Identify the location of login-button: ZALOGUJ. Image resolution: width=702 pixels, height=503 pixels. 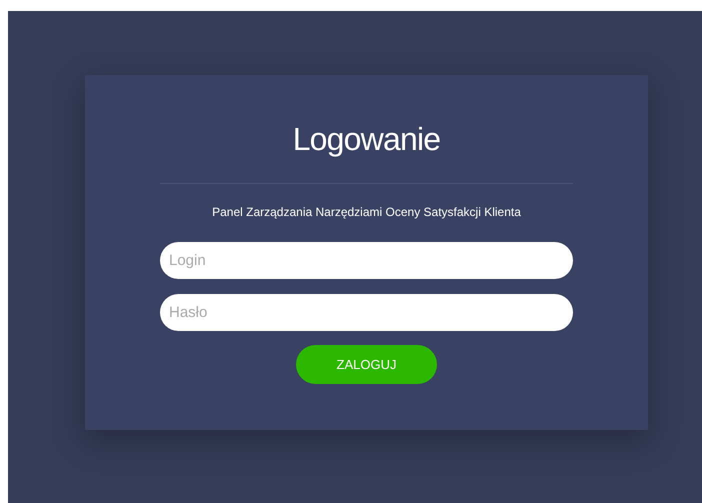
(366, 364).